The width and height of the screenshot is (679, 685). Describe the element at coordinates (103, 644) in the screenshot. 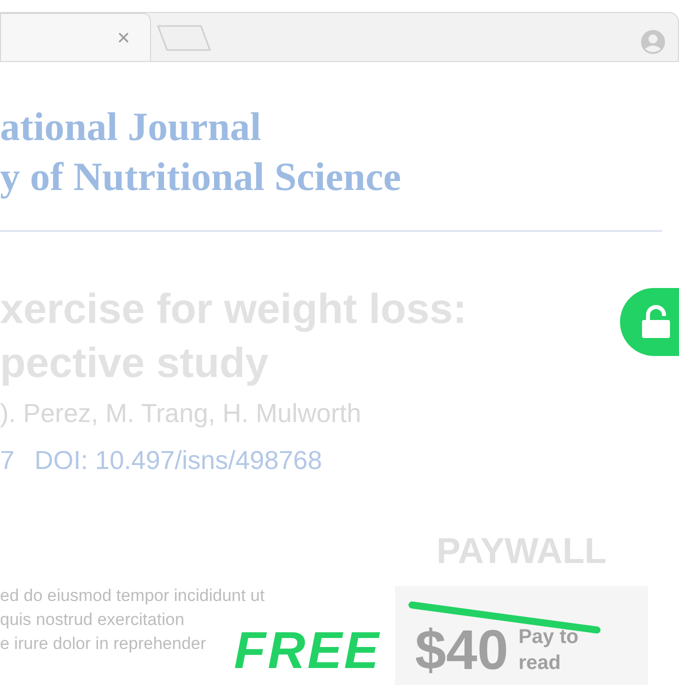

I see `abstract-text: e irure dolor in reprehender` at that location.